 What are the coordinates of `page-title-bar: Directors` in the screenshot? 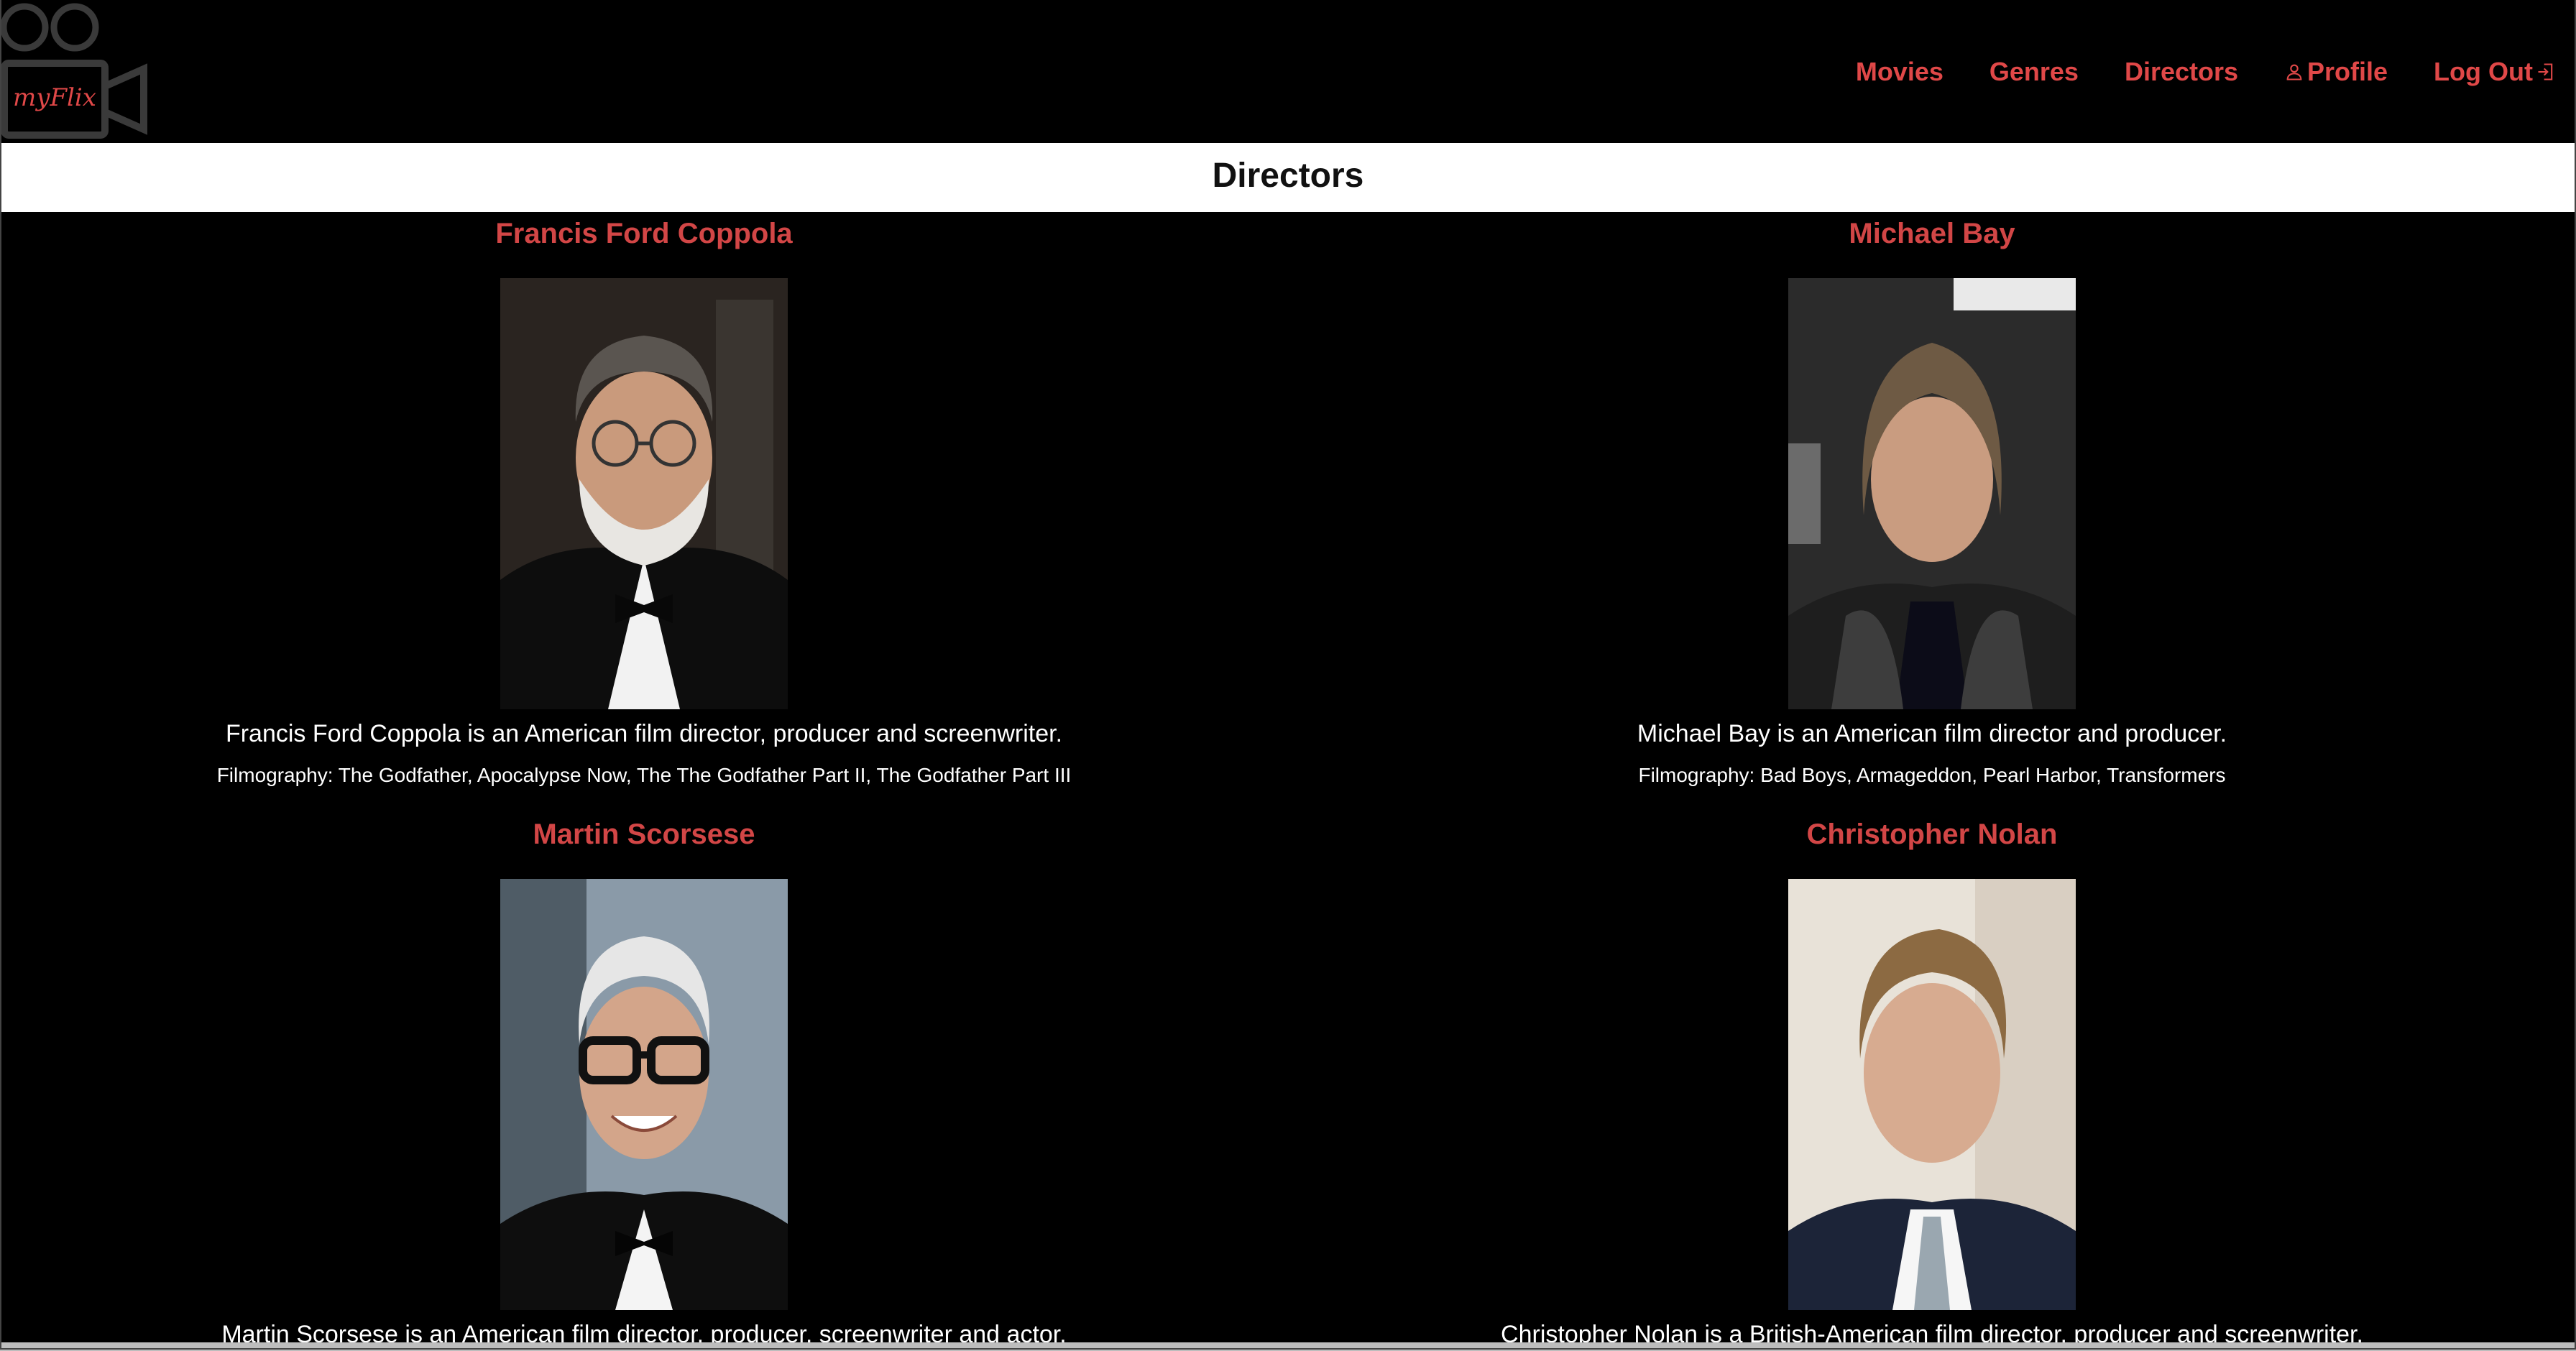 It's located at (1288, 177).